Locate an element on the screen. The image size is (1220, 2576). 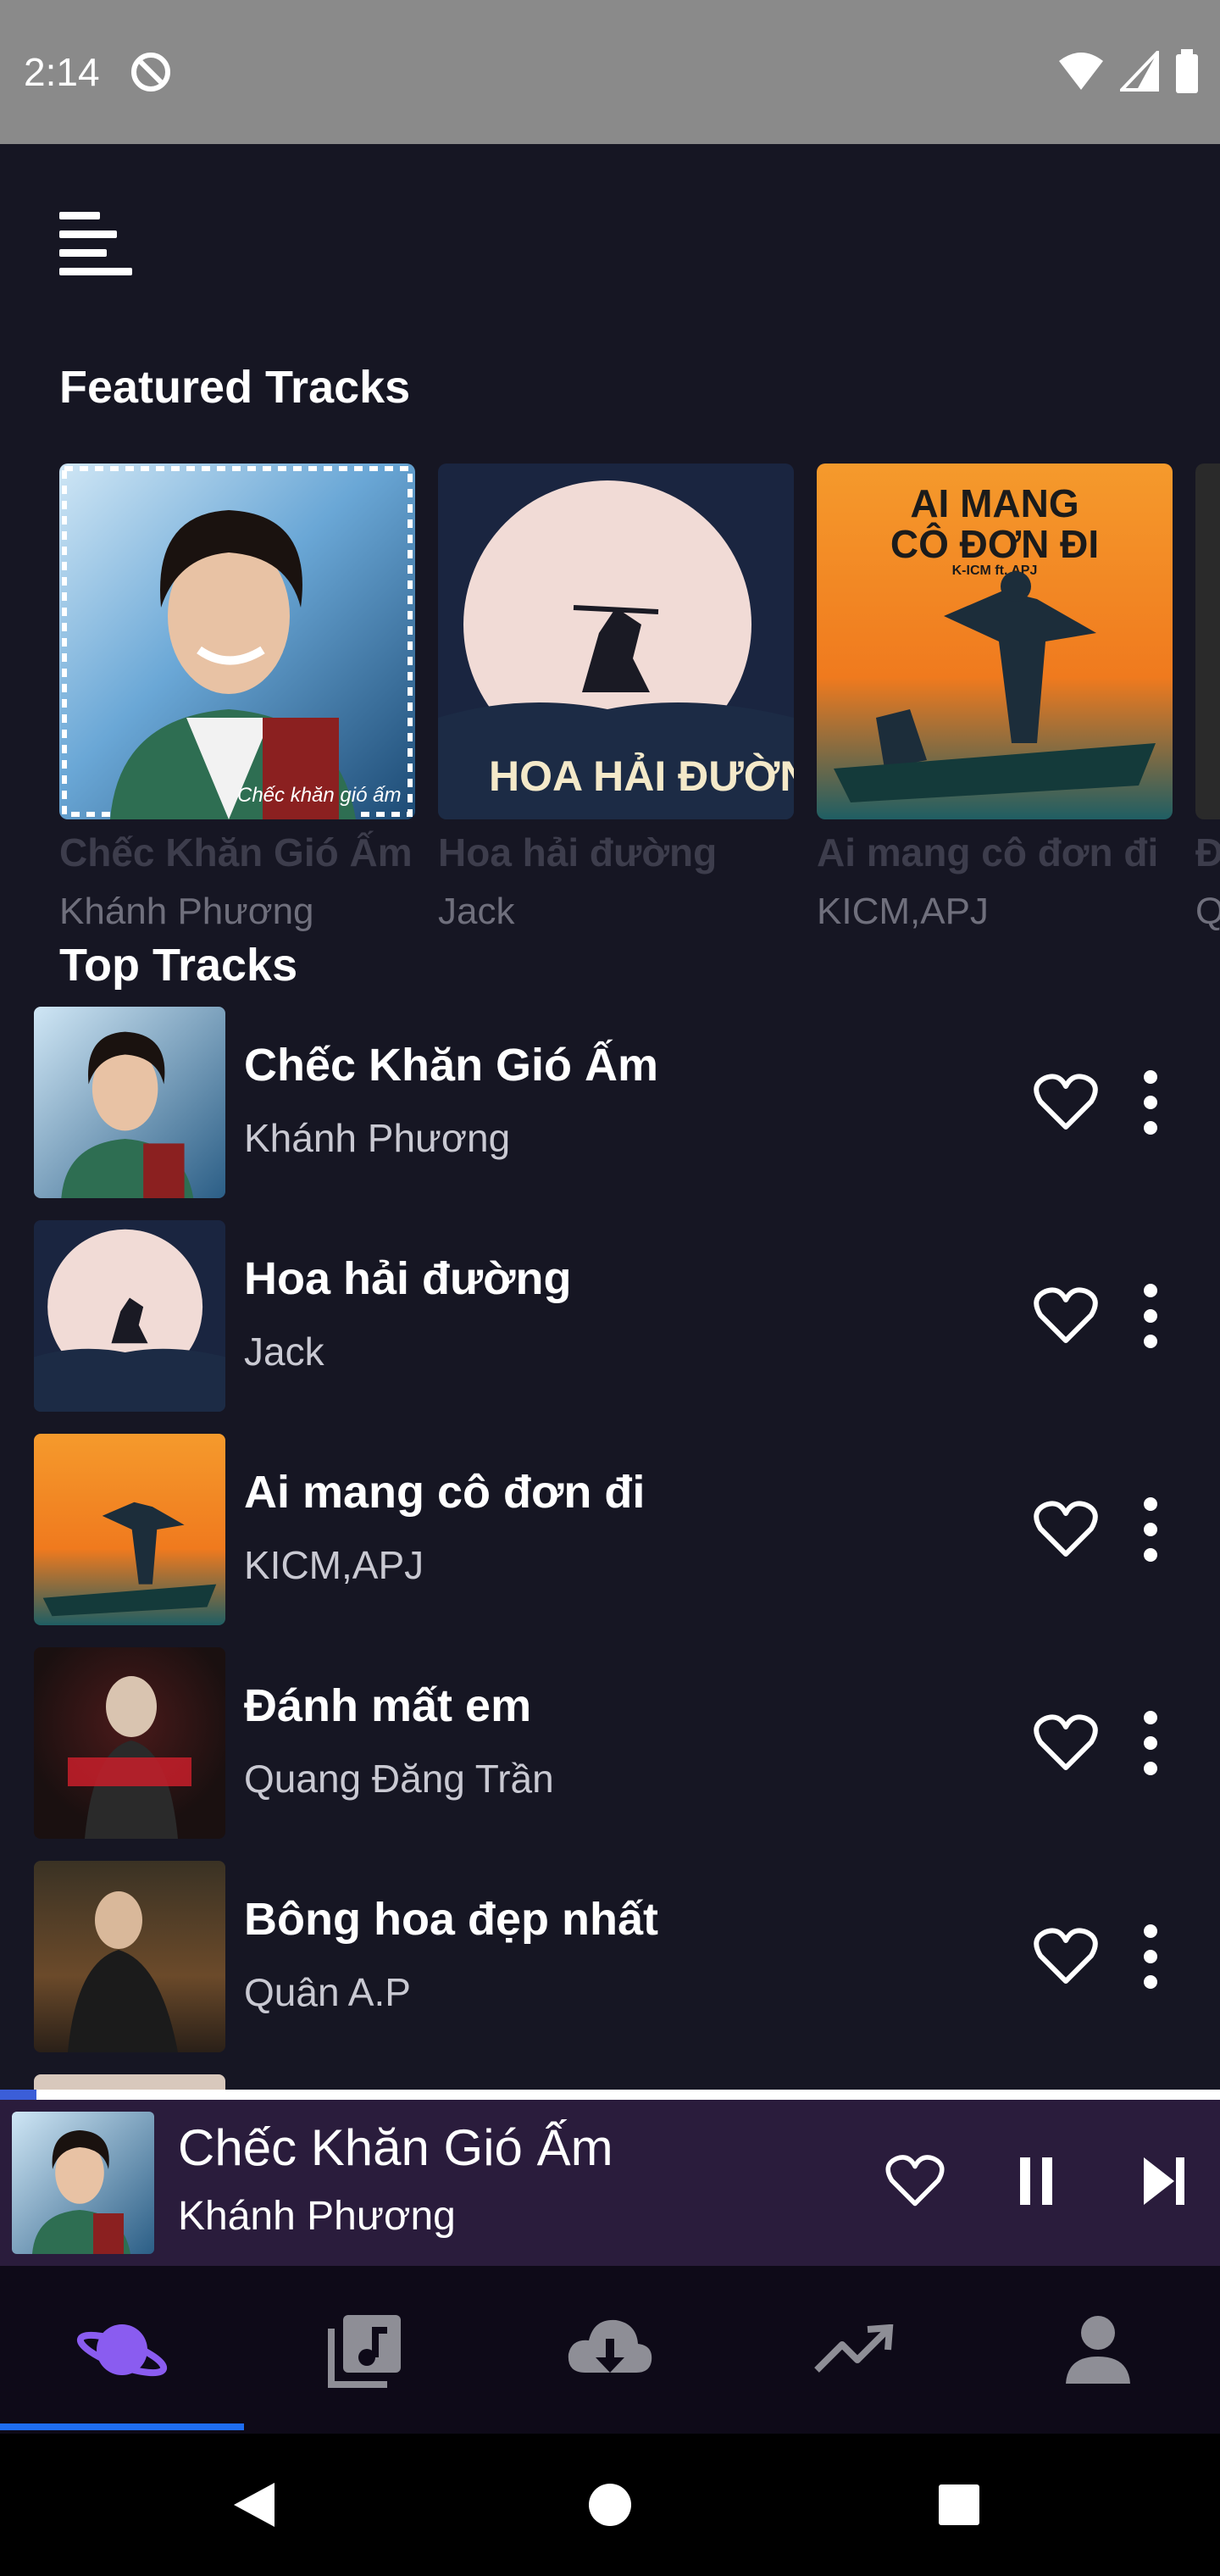
nav-item-discover is located at coordinates (122, 2350).